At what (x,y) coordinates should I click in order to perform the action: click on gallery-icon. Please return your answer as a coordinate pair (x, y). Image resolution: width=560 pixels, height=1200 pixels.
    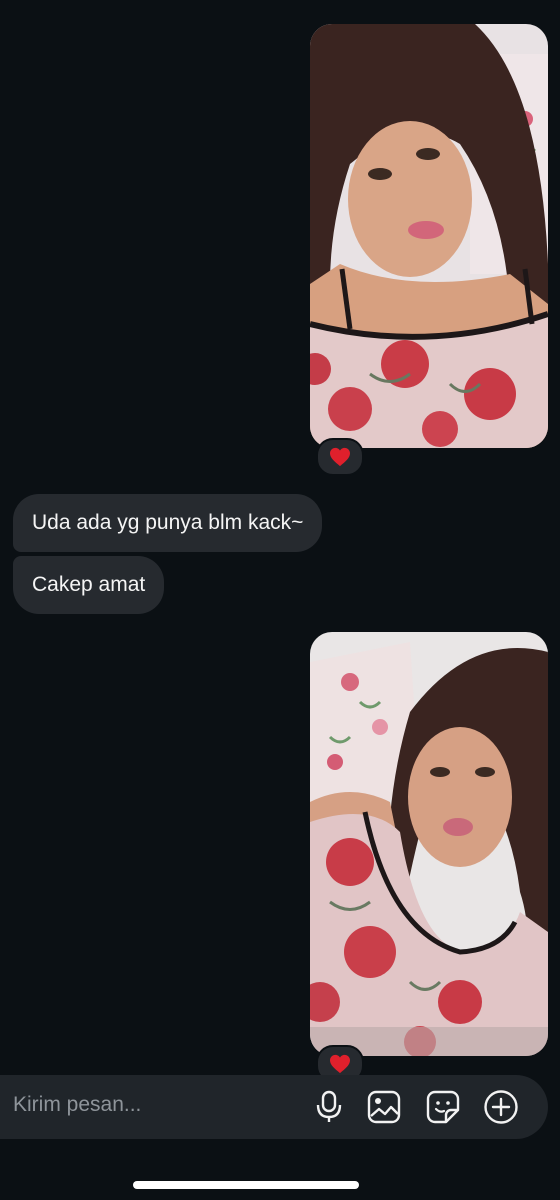
    Looking at the image, I should click on (384, 1107).